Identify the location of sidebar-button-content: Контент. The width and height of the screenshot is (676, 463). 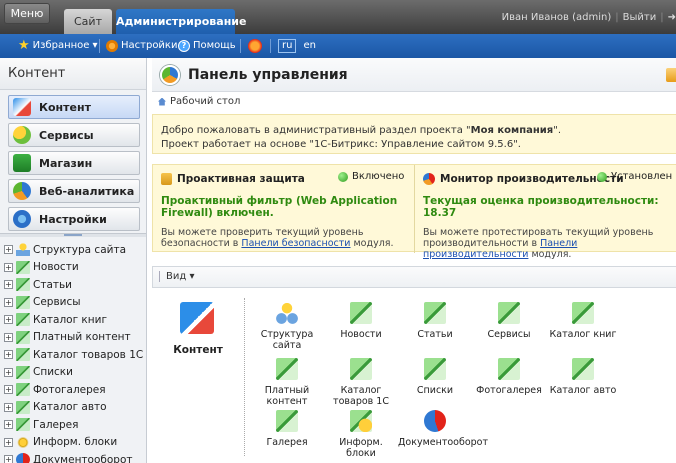
(74, 107).